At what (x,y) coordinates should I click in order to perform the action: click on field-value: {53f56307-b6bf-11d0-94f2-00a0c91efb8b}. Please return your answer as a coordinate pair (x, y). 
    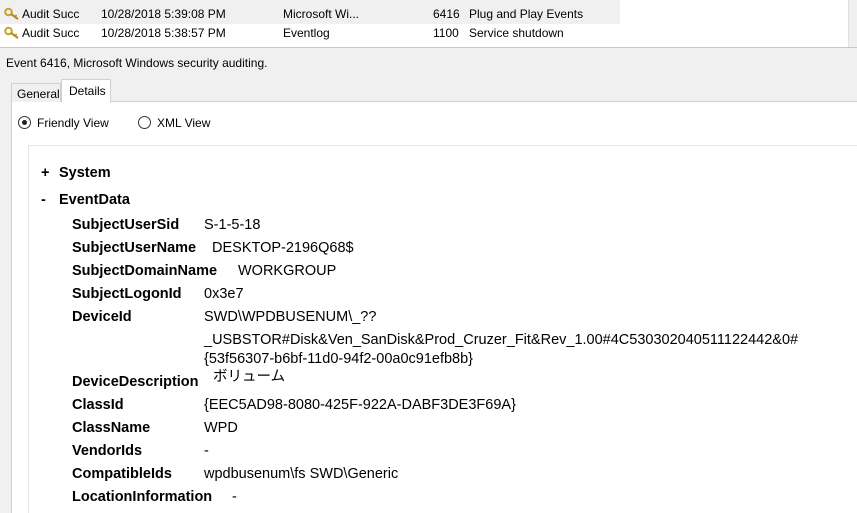
    Looking at the image, I should click on (339, 359).